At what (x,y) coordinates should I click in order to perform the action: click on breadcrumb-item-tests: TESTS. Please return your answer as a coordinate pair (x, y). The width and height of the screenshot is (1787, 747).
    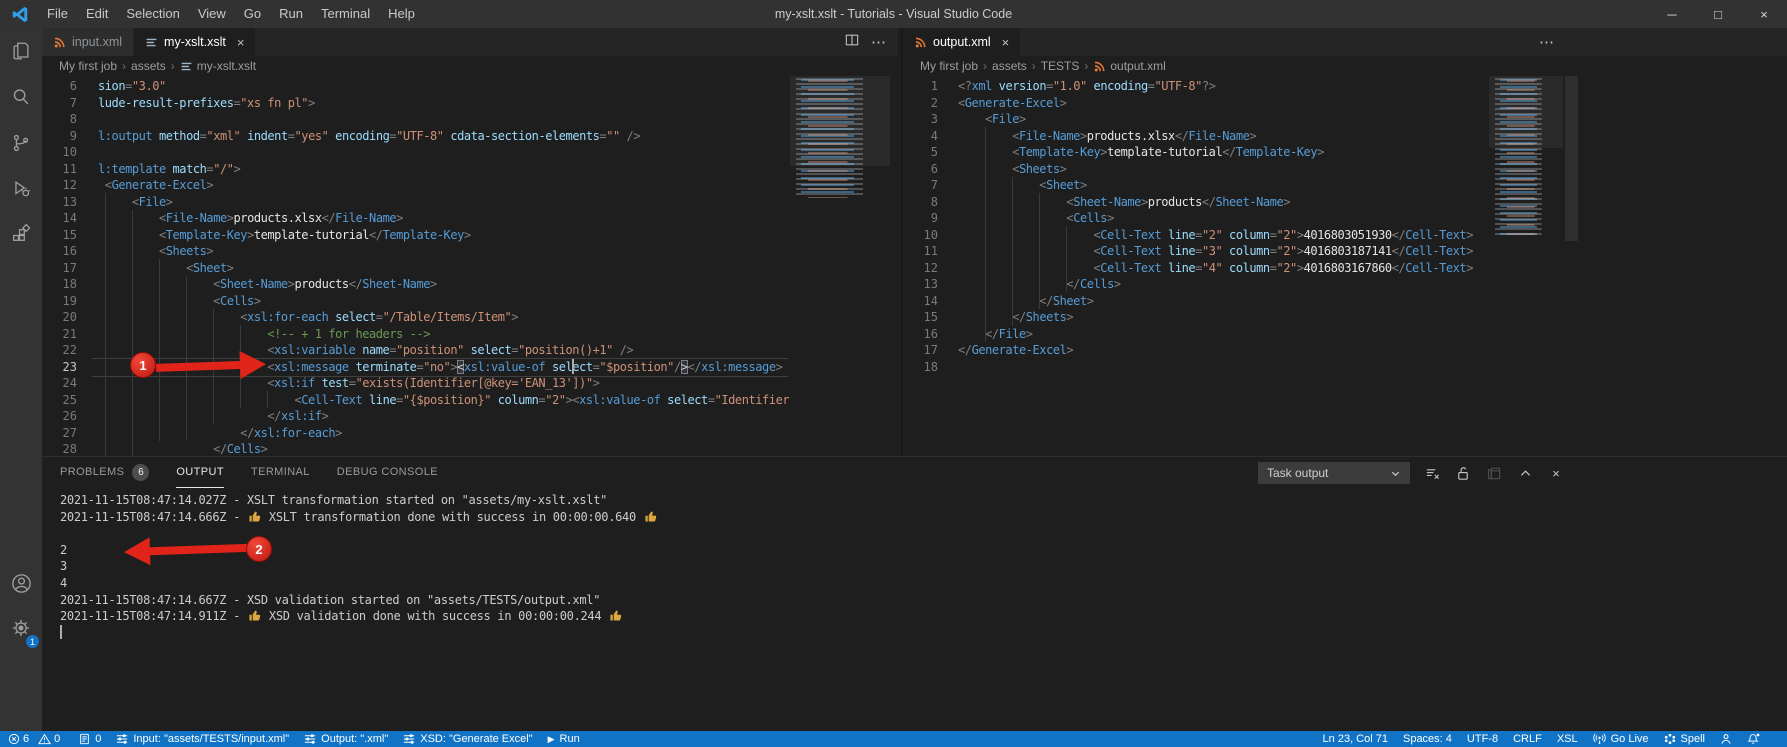
    Looking at the image, I should click on (1060, 66).